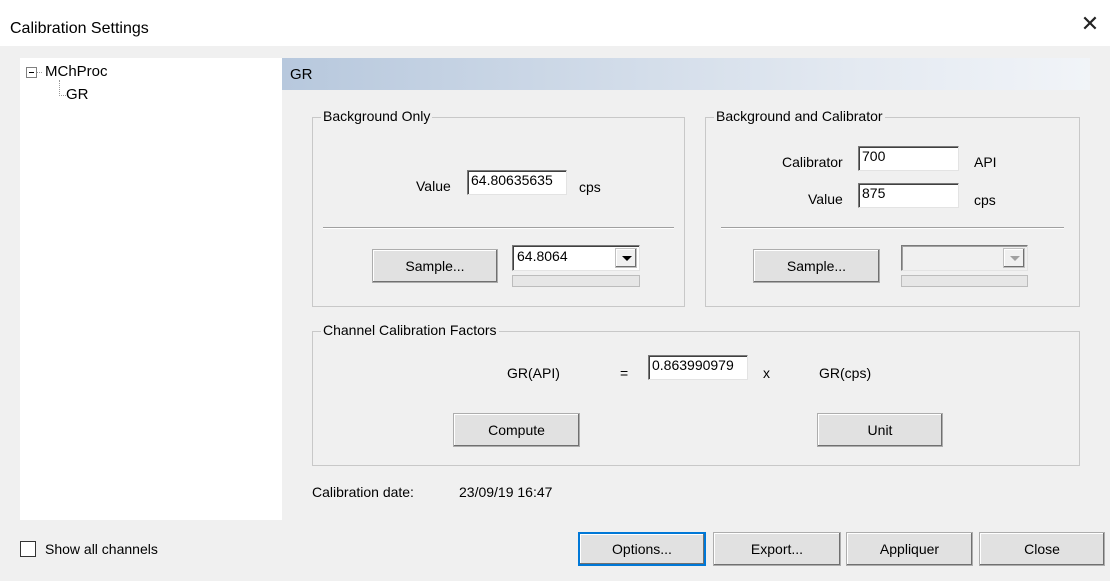 This screenshot has width=1110, height=581. I want to click on calibrator-label: Calibrator, so click(812, 162).